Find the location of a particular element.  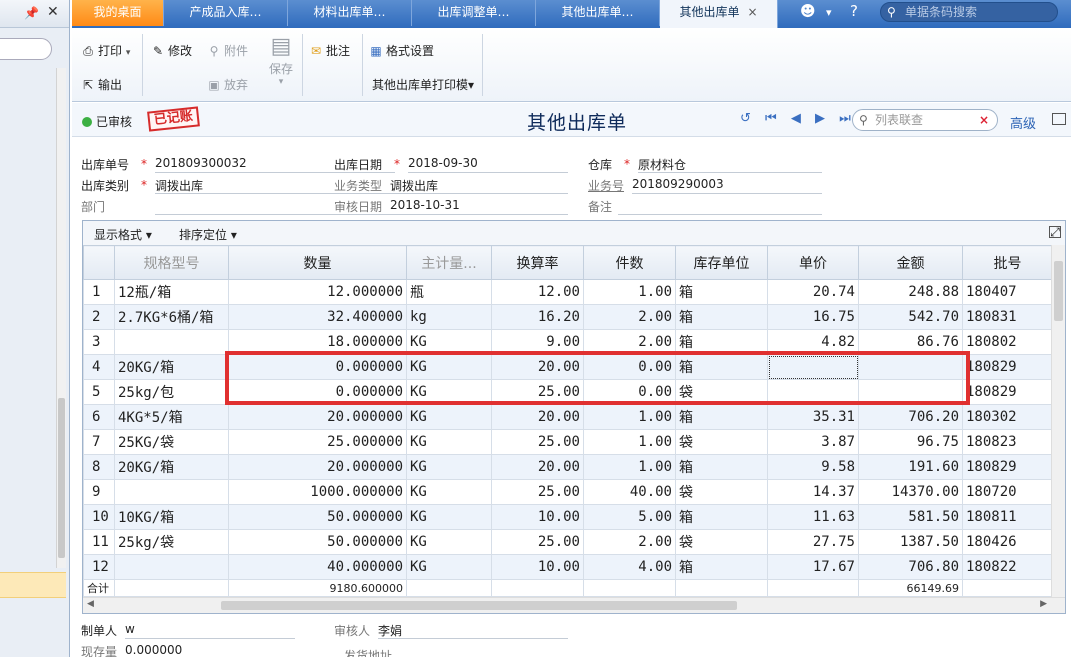

warehouse-field: 原材料仓 is located at coordinates (730, 164).